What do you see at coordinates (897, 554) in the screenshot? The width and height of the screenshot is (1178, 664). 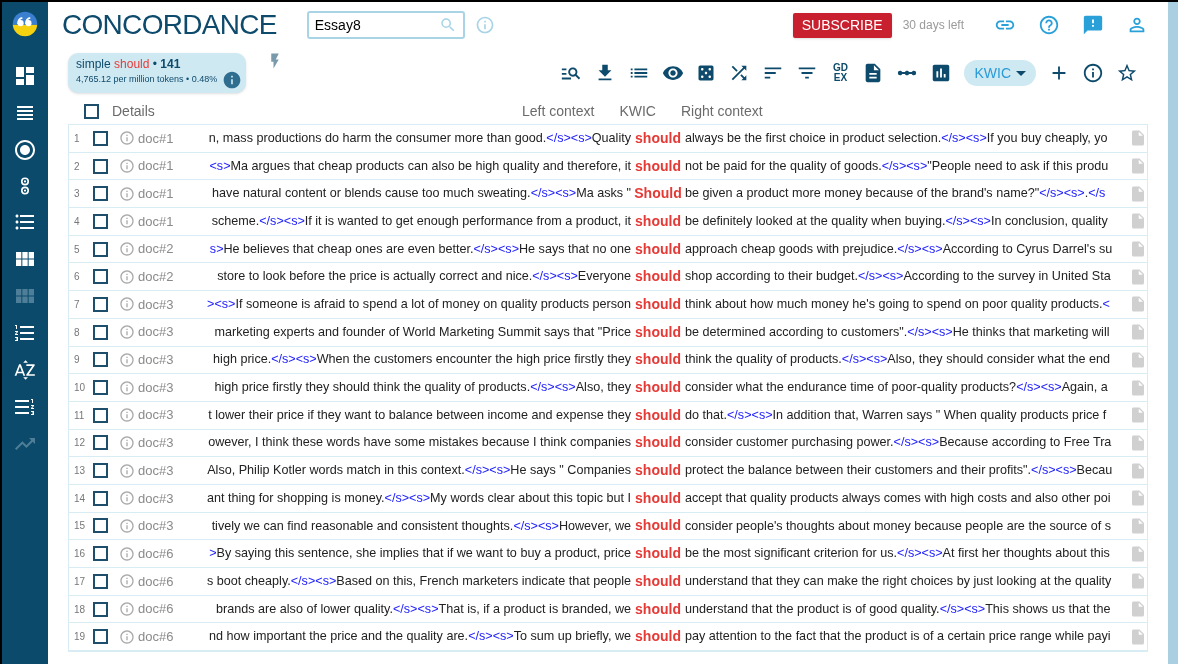 I see `right-context: be the most significant criterion for us.</s><s>At first her thoughts about this` at bounding box center [897, 554].